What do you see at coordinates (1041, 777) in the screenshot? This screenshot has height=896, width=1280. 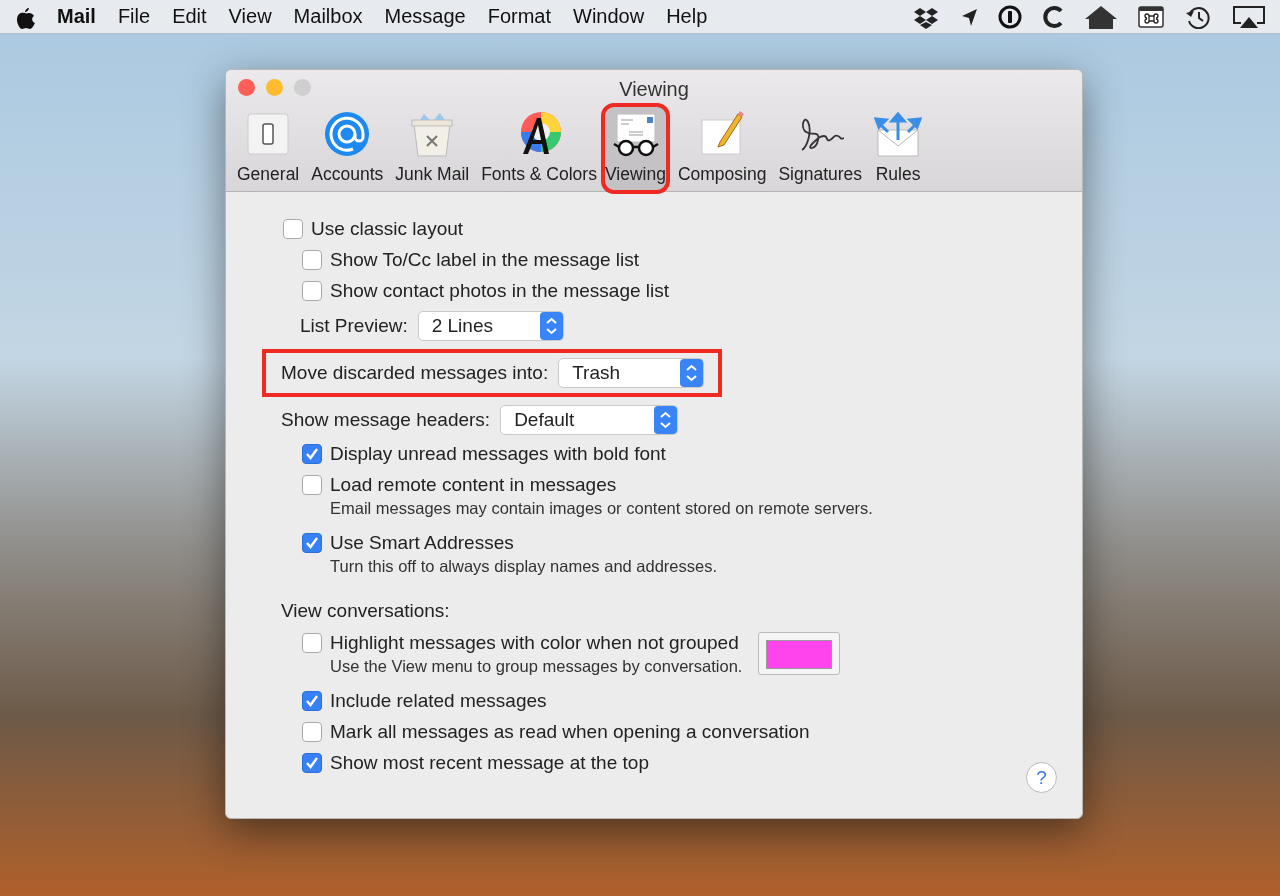 I see `help-button: ?` at bounding box center [1041, 777].